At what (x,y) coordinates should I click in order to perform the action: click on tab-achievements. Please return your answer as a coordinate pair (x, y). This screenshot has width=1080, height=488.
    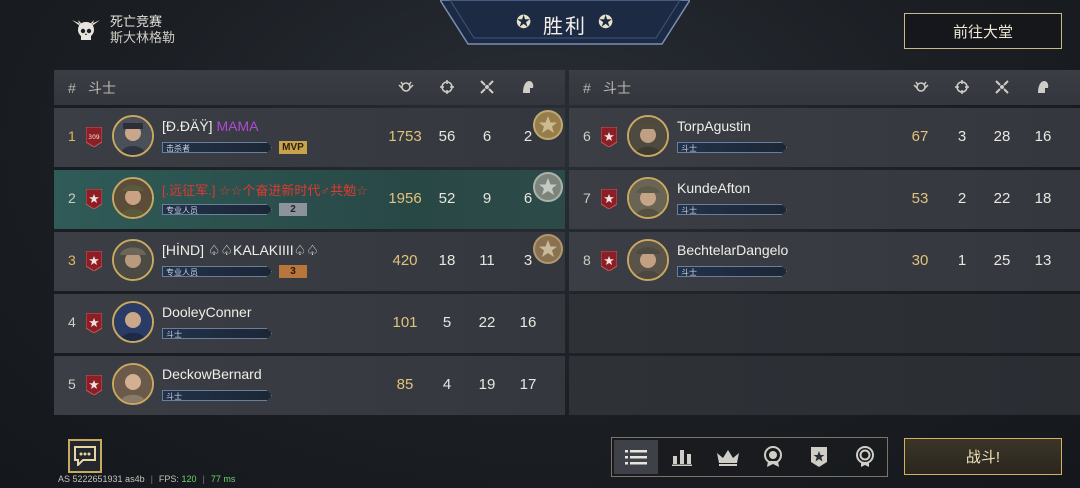
    Looking at the image, I should click on (865, 457).